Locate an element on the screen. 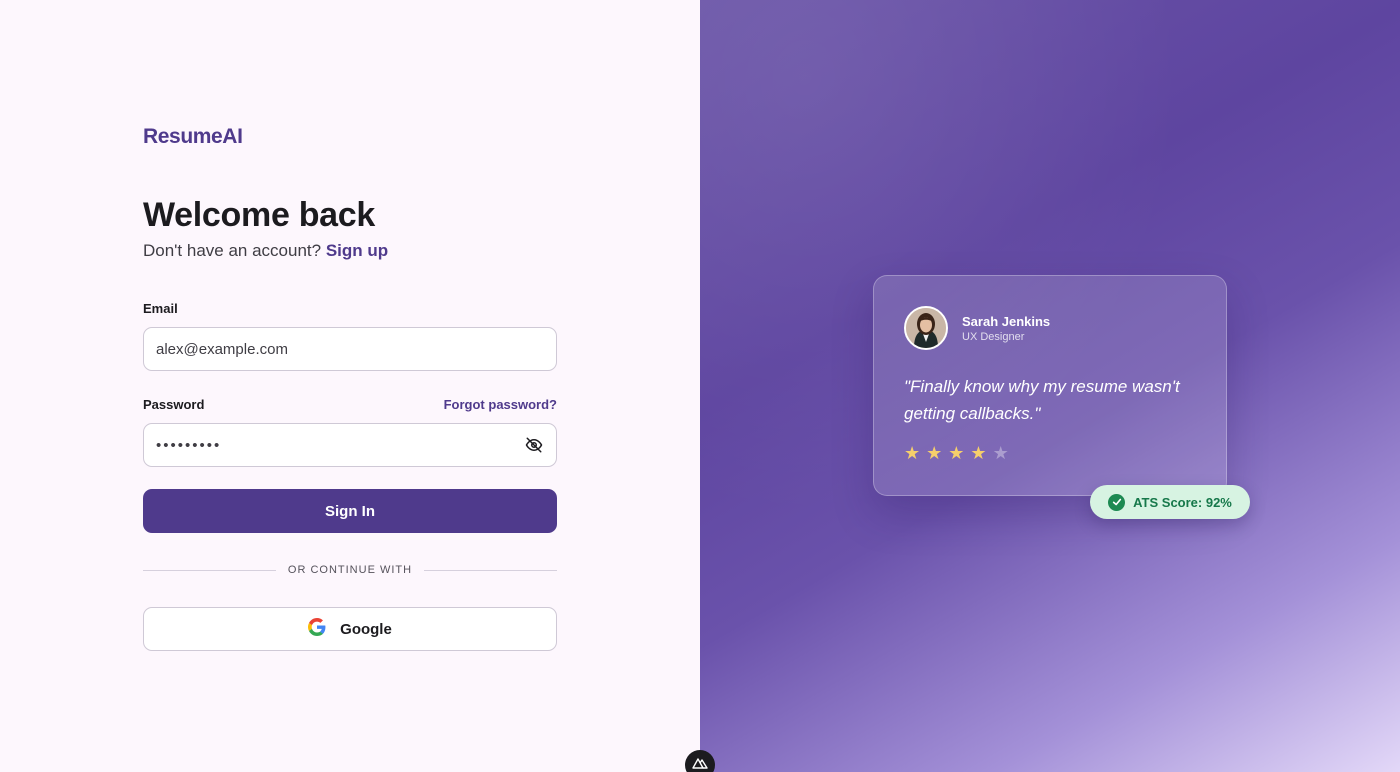 Image resolution: width=1400 pixels, height=772 pixels. email-input is located at coordinates (350, 349).